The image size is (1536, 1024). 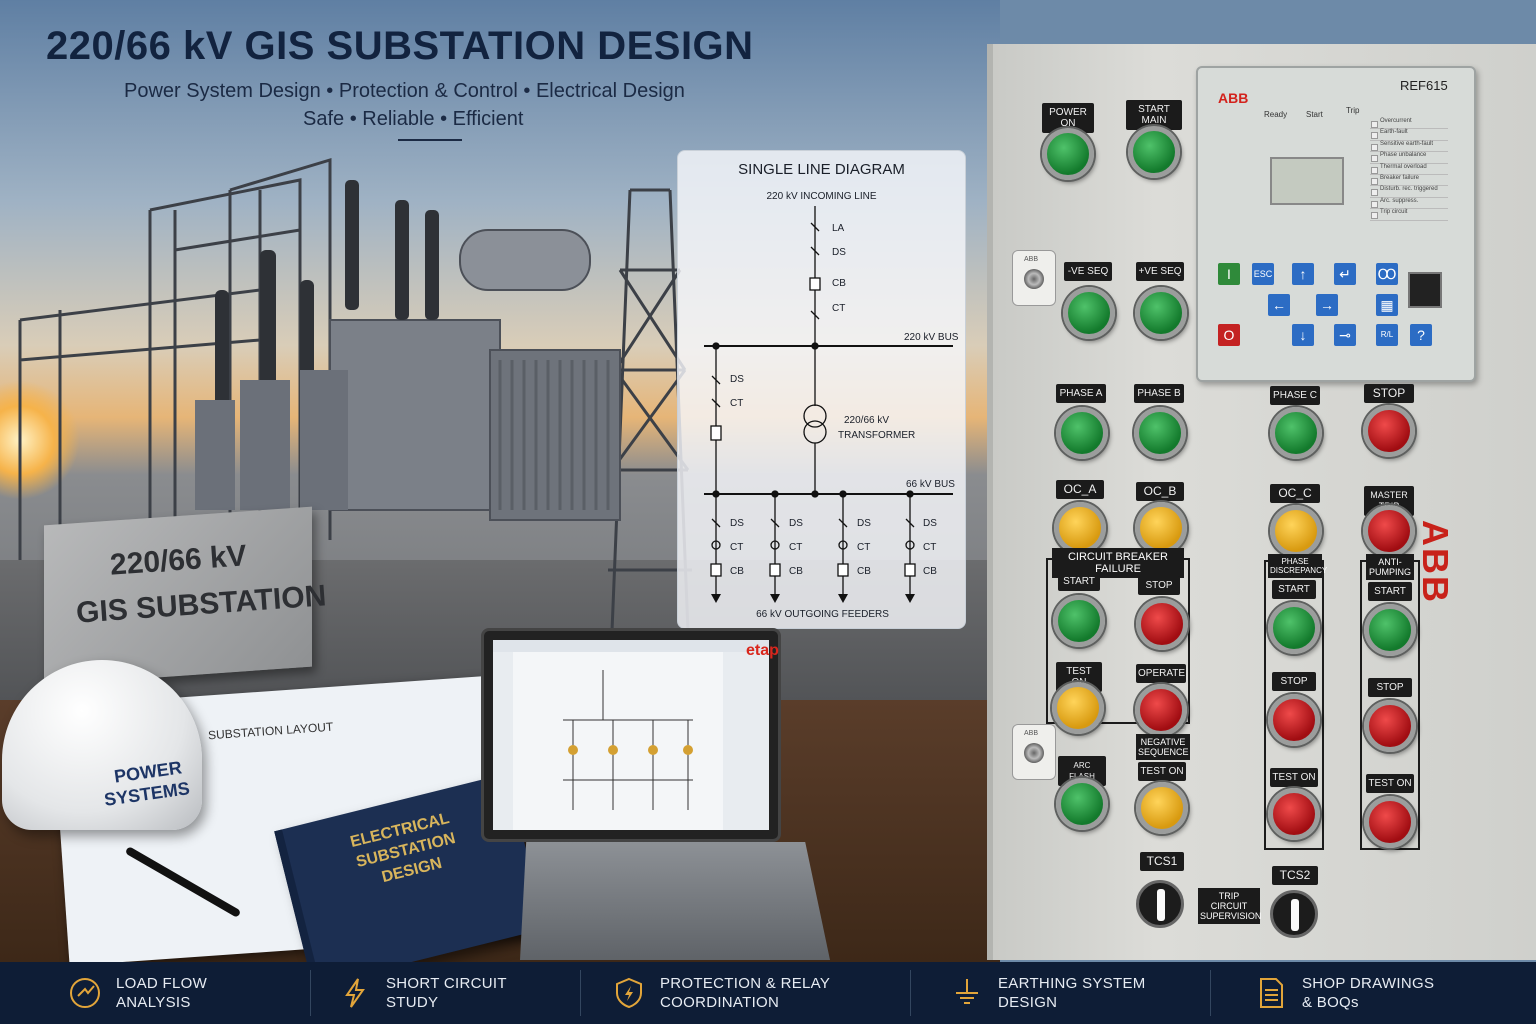 I want to click on laptop-display, so click(x=631, y=735).